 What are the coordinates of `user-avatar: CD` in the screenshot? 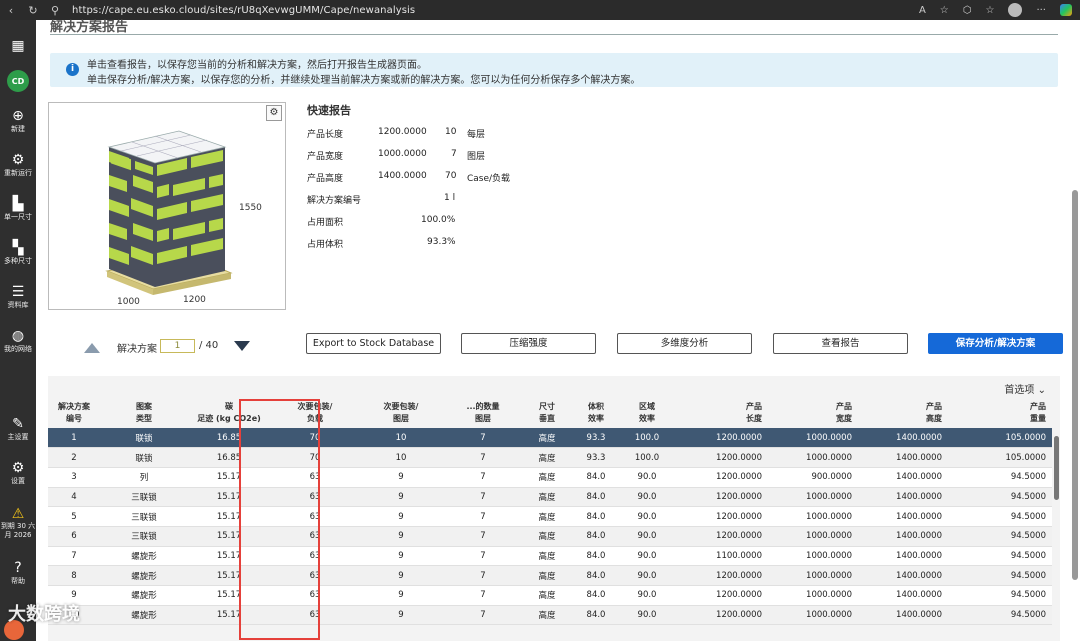 It's located at (18, 81).